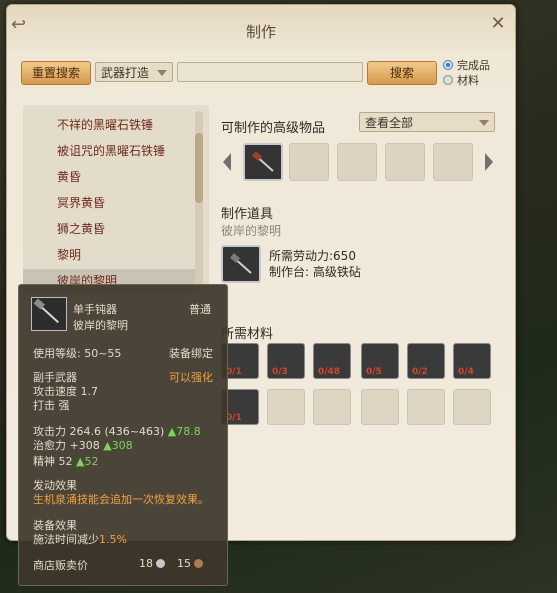 Image resolution: width=557 pixels, height=593 pixels. Describe the element at coordinates (111, 125) in the screenshot. I see `list-item: 不祥的黑曜石铁锤` at that location.